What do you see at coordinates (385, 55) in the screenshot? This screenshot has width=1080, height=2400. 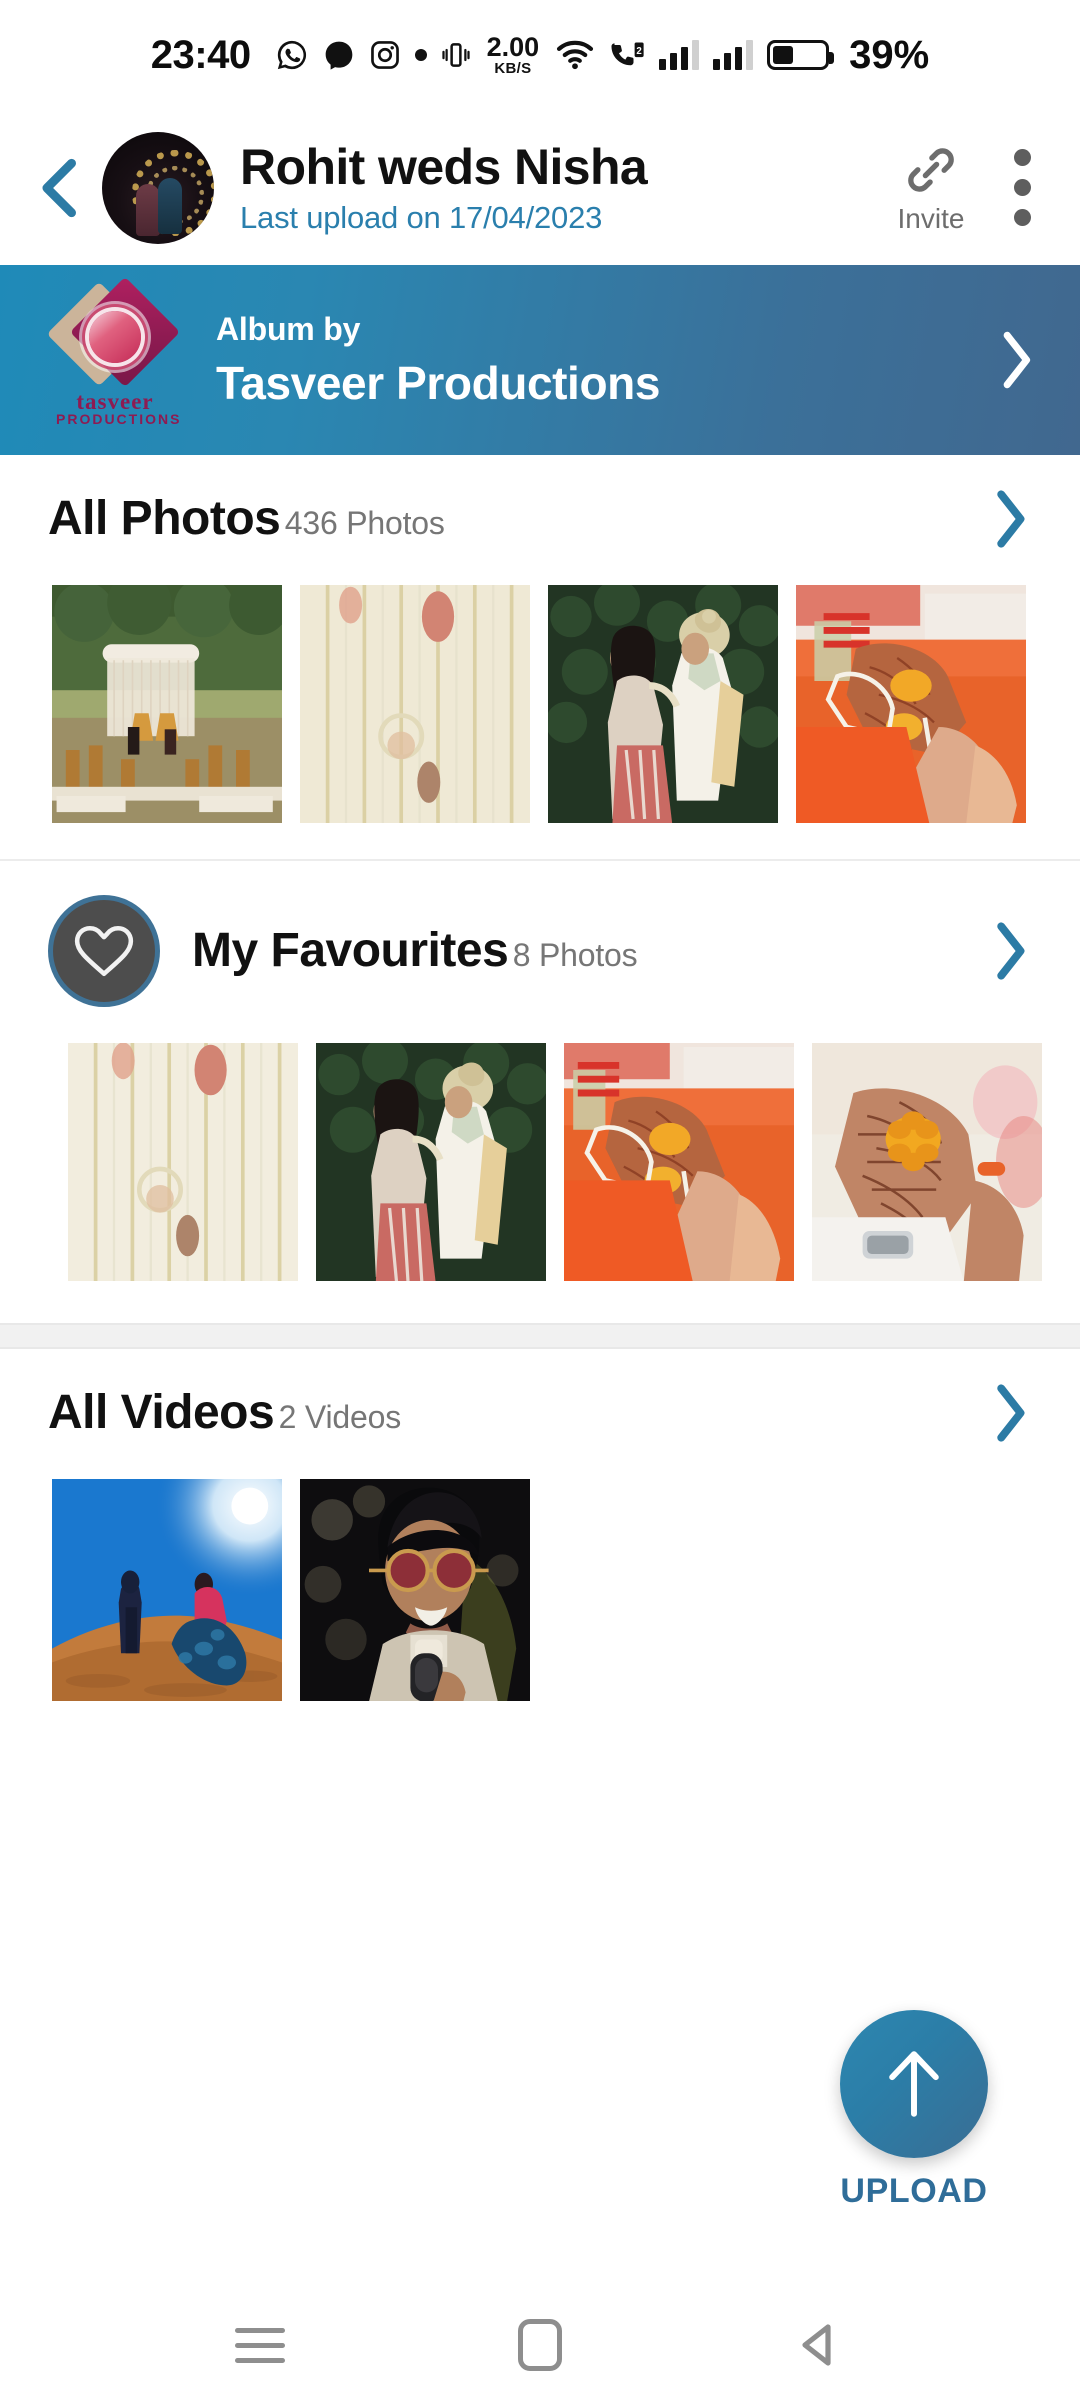 I see `instagram-icon` at bounding box center [385, 55].